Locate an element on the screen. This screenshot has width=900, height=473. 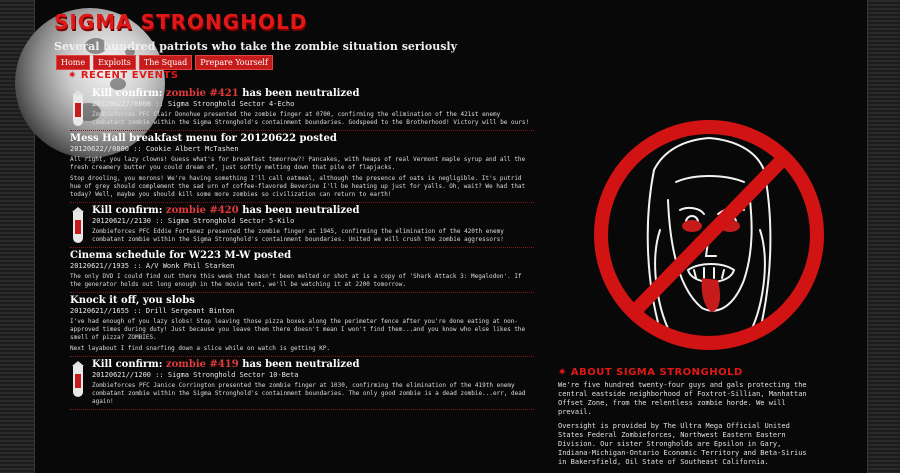
right-border-stripe is located at coordinates (883, 236).